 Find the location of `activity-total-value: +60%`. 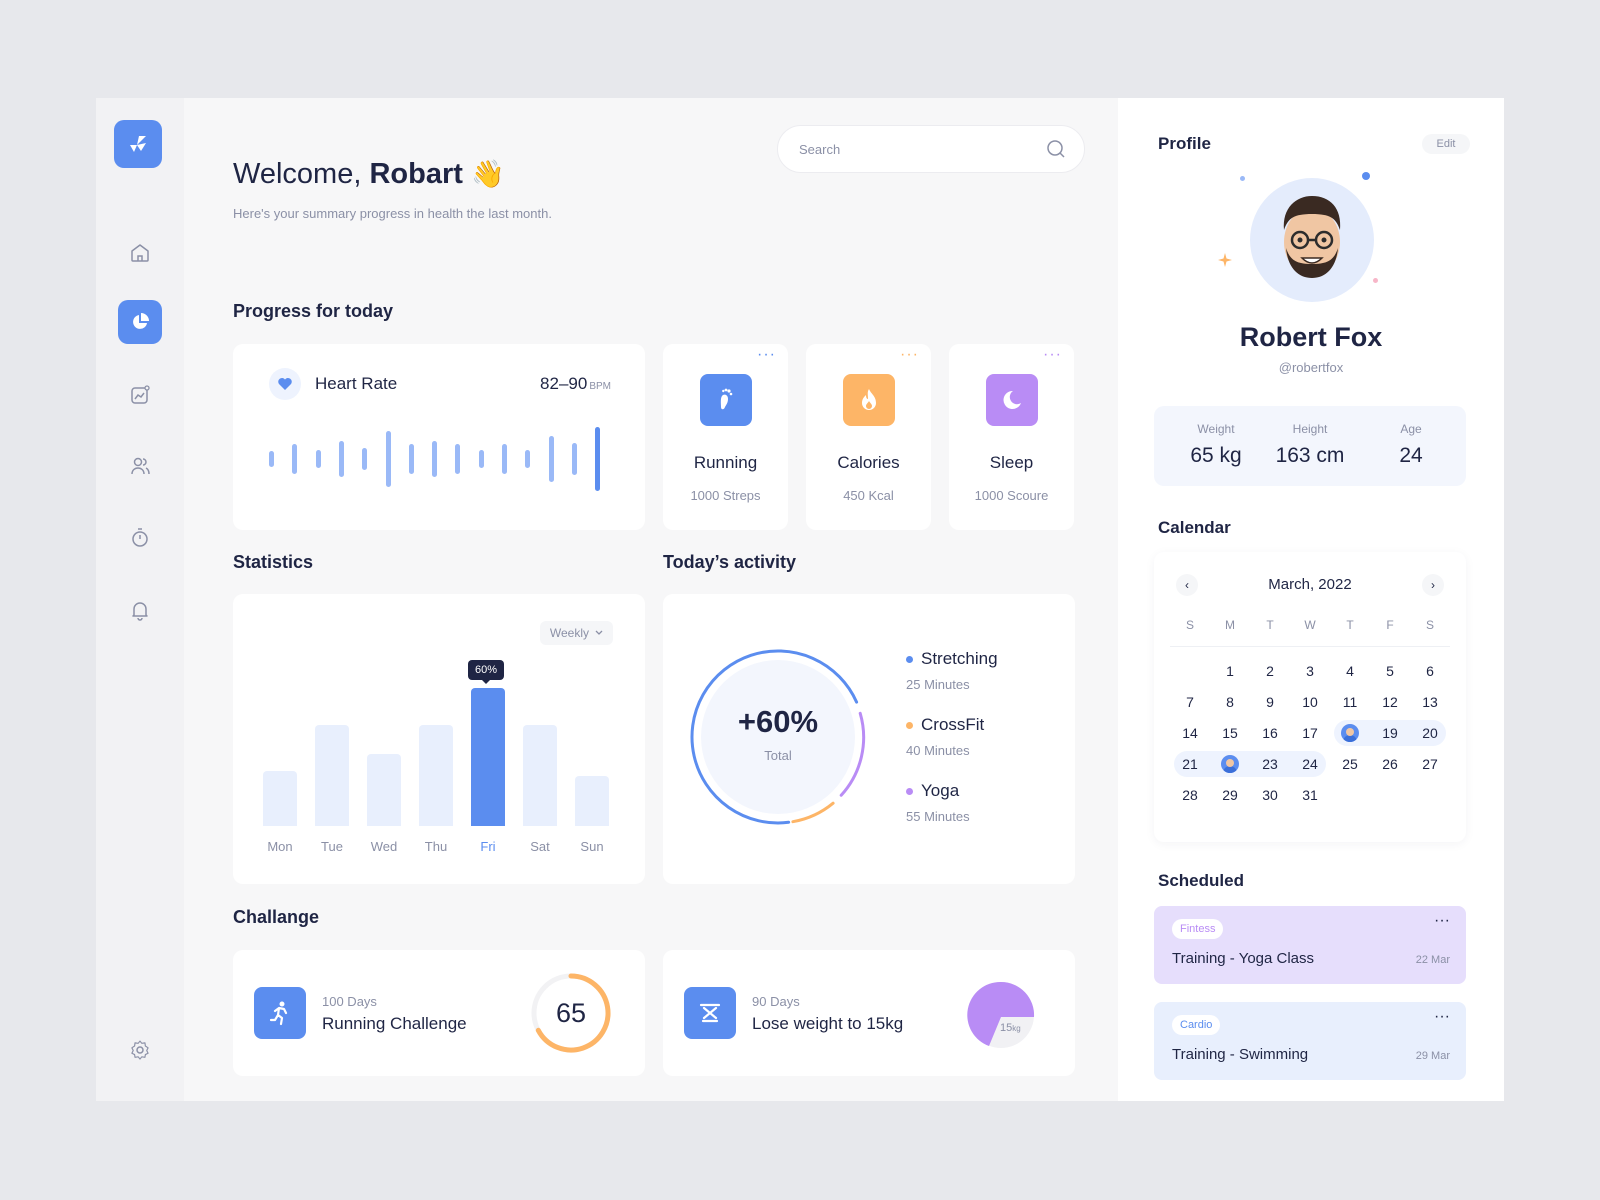

activity-total-value: +60% is located at coordinates (778, 721).